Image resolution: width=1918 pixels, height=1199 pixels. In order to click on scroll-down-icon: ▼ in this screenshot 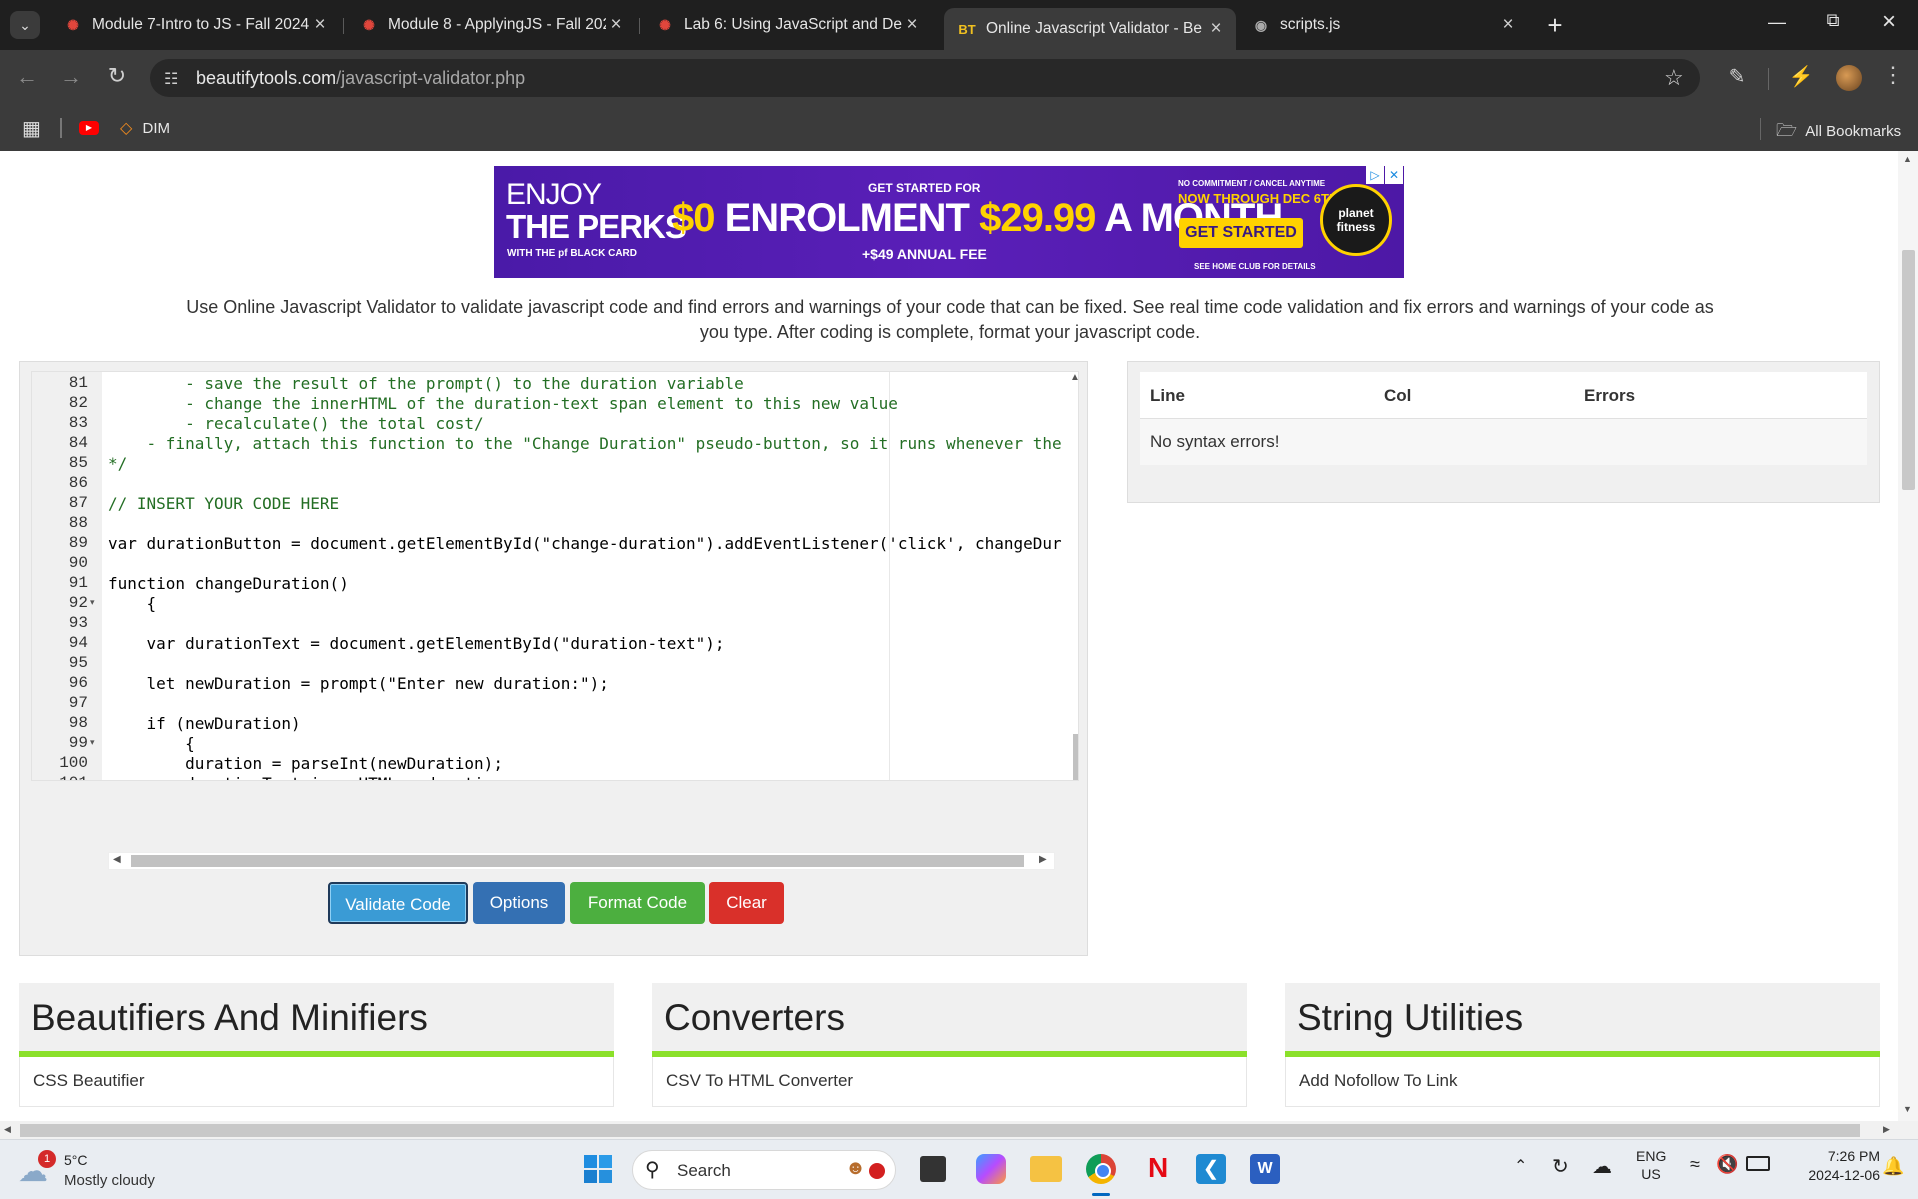, I will do `click(1907, 1109)`.